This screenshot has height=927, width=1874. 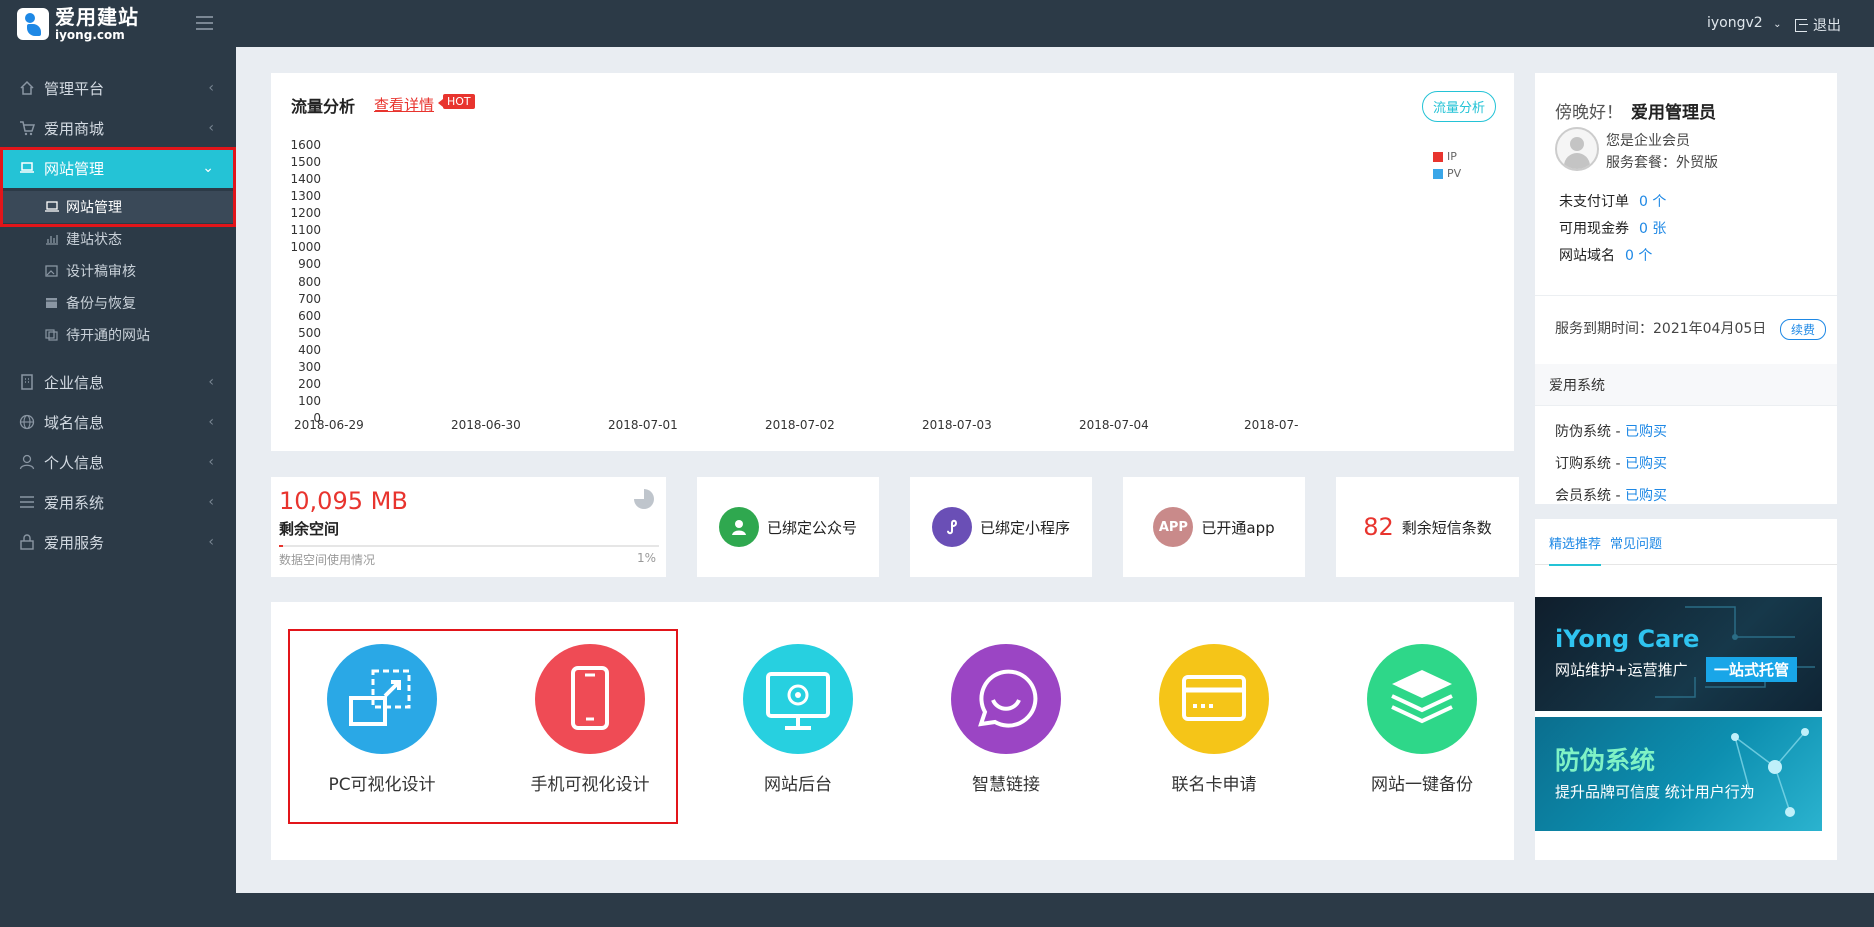 I want to click on divider, so click(x=1686, y=295).